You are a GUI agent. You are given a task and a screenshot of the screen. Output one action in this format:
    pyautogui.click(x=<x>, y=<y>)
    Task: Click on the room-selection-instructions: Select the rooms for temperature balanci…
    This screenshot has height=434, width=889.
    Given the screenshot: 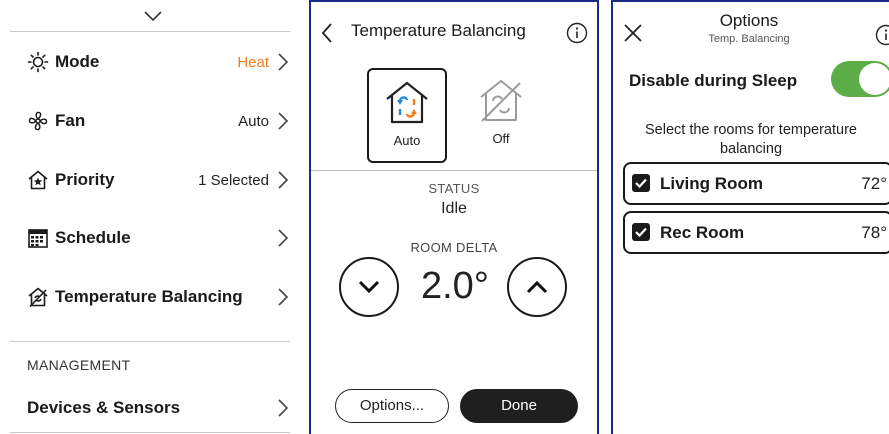 What is the action you would take?
    pyautogui.click(x=751, y=139)
    